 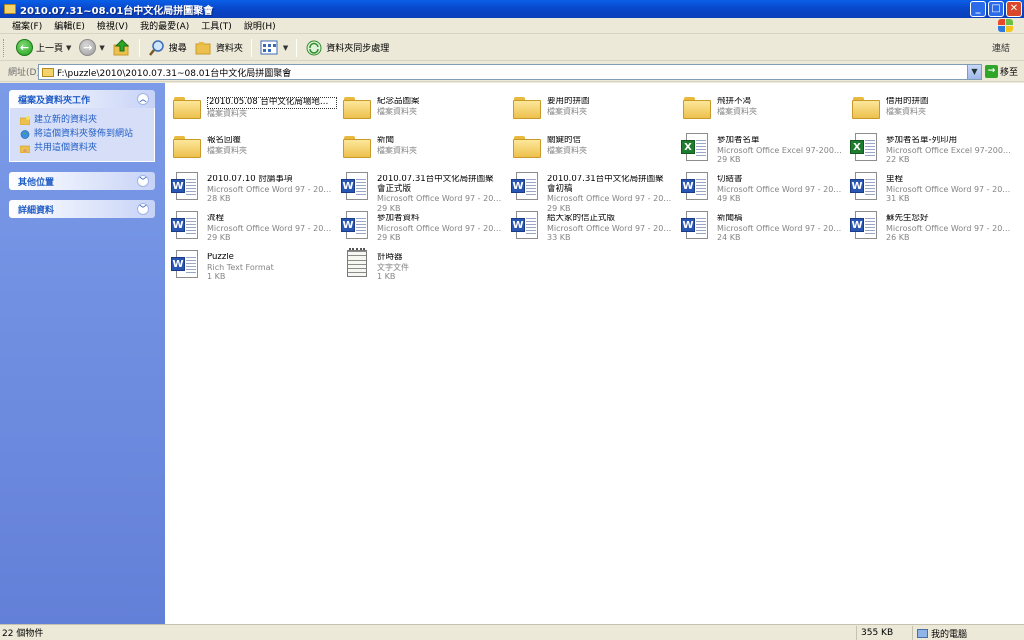 What do you see at coordinates (358, 49) in the screenshot?
I see `folder-sync-label: 資料夾同步處理` at bounding box center [358, 49].